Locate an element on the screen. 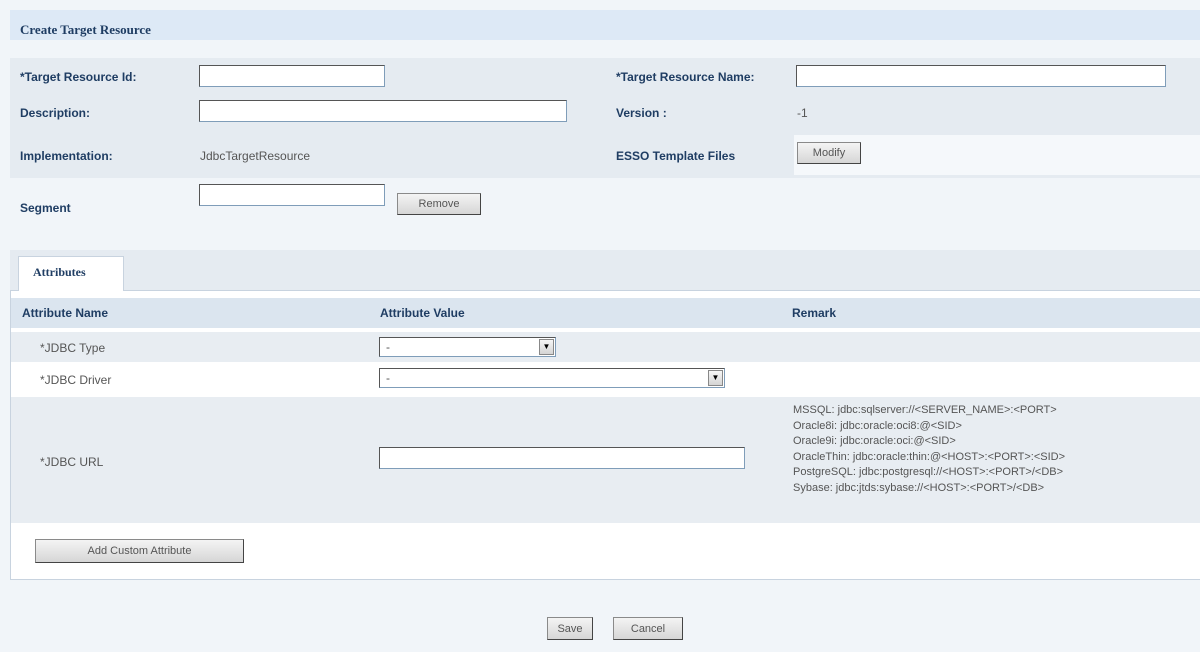  target-resource-name-input is located at coordinates (981, 76).